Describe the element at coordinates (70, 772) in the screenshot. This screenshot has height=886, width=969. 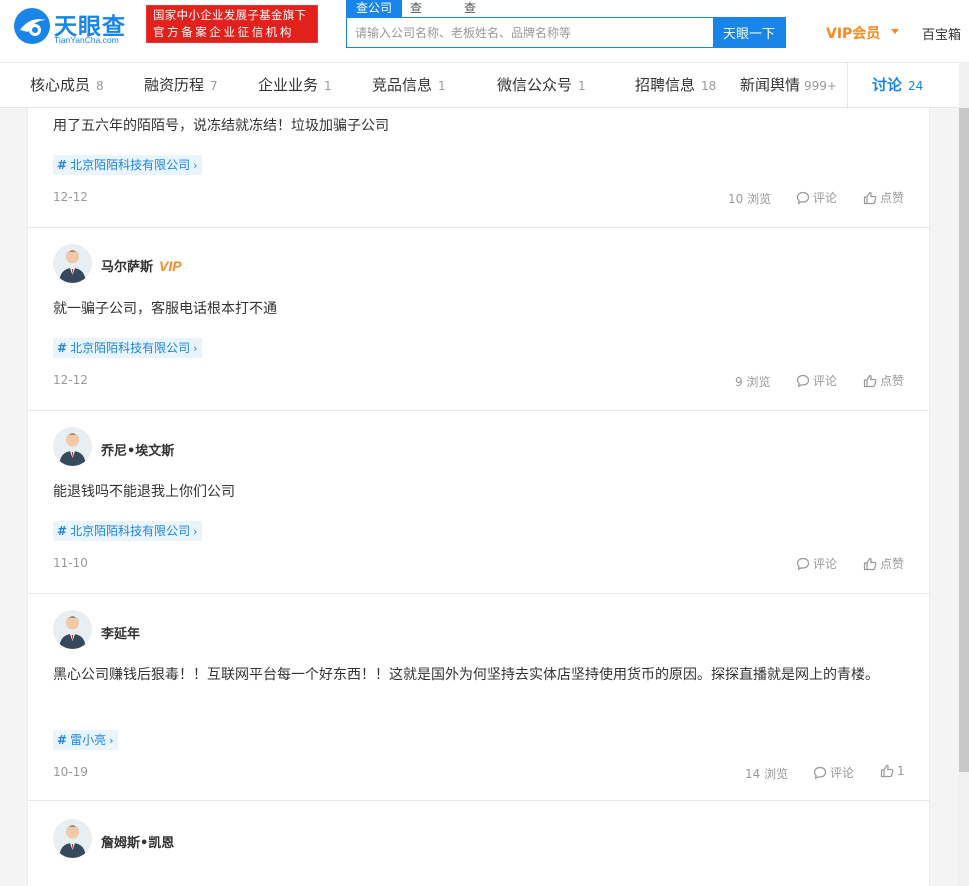
I see `post-date: 10-19` at that location.